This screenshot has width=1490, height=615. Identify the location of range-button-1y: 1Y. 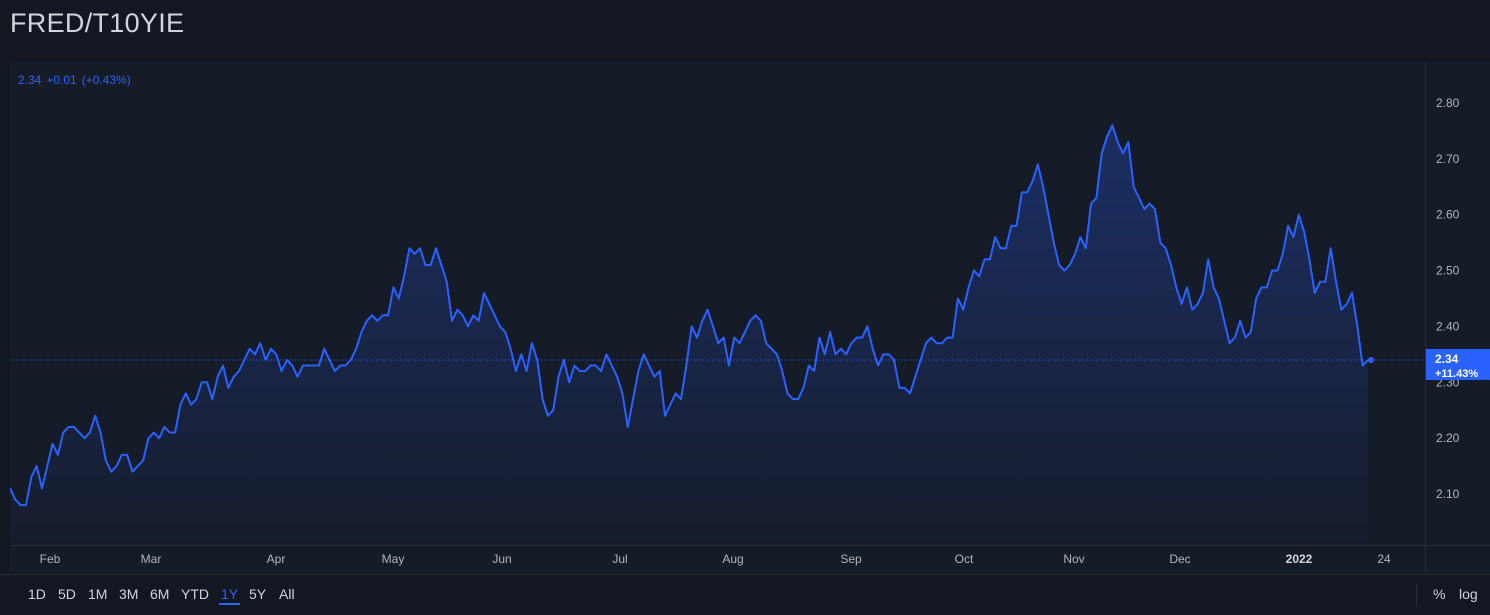
(230, 595).